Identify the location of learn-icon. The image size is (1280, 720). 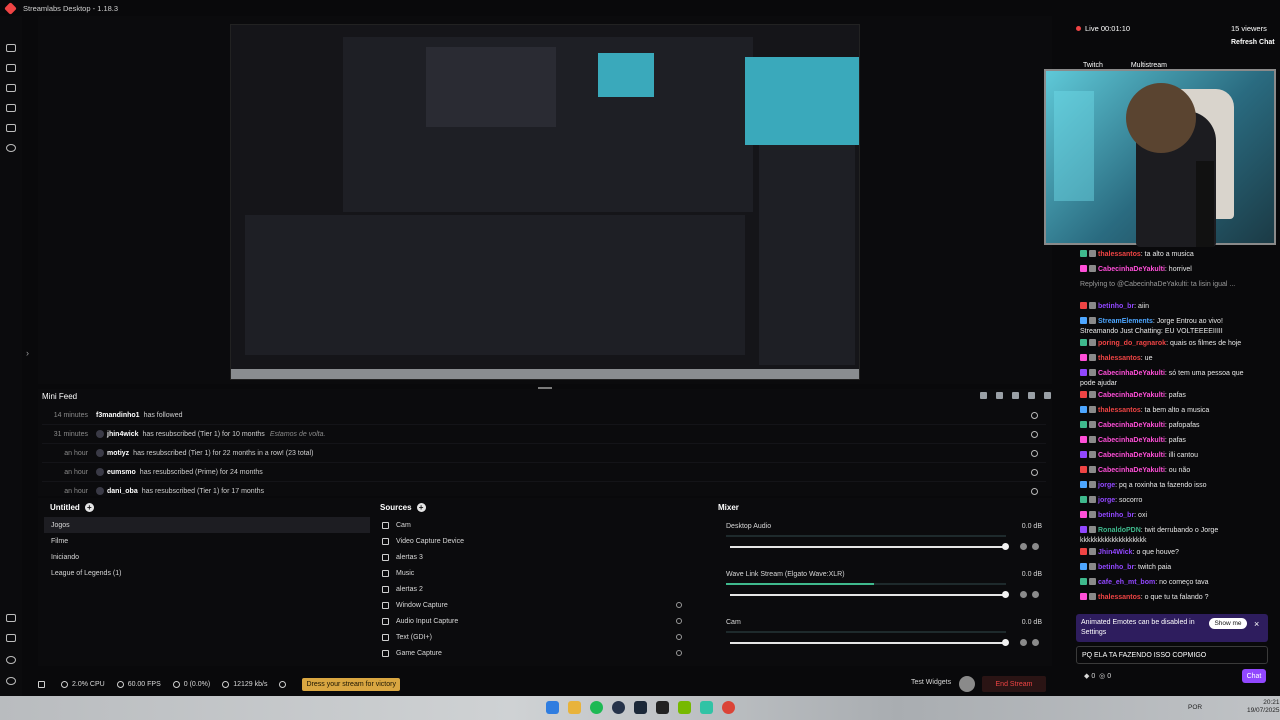
(11, 638).